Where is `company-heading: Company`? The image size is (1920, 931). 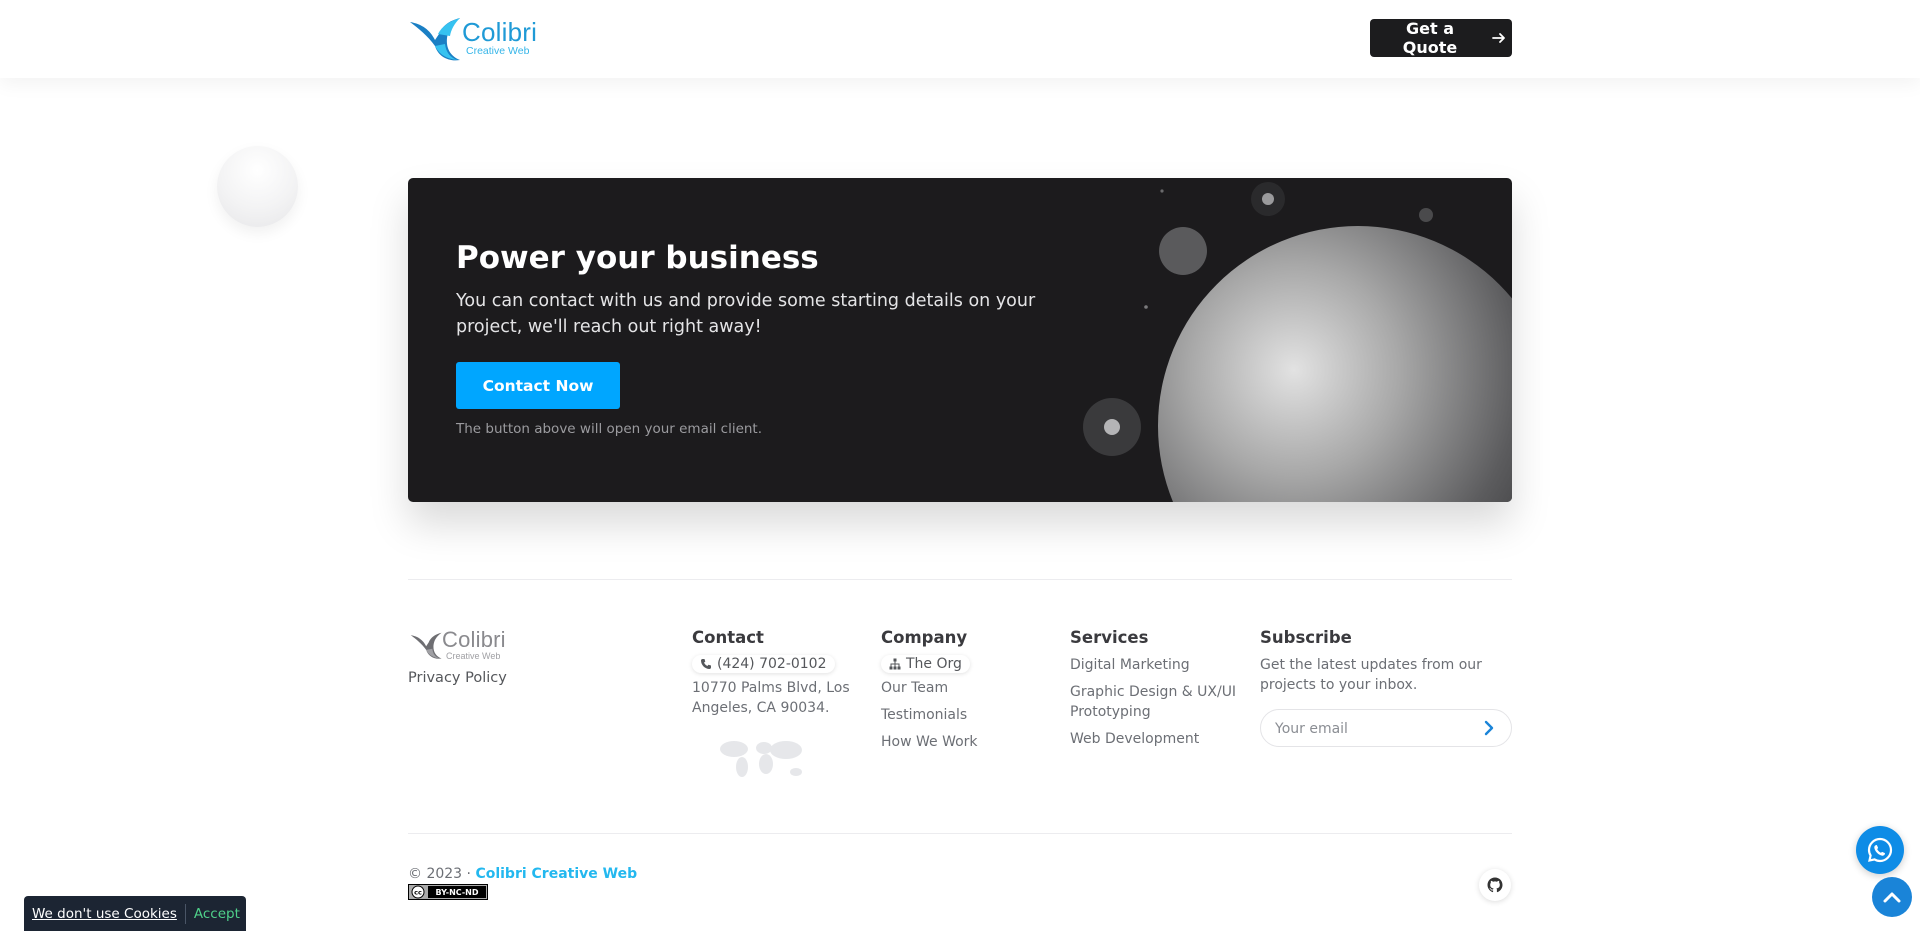
company-heading: Company is located at coordinates (924, 637).